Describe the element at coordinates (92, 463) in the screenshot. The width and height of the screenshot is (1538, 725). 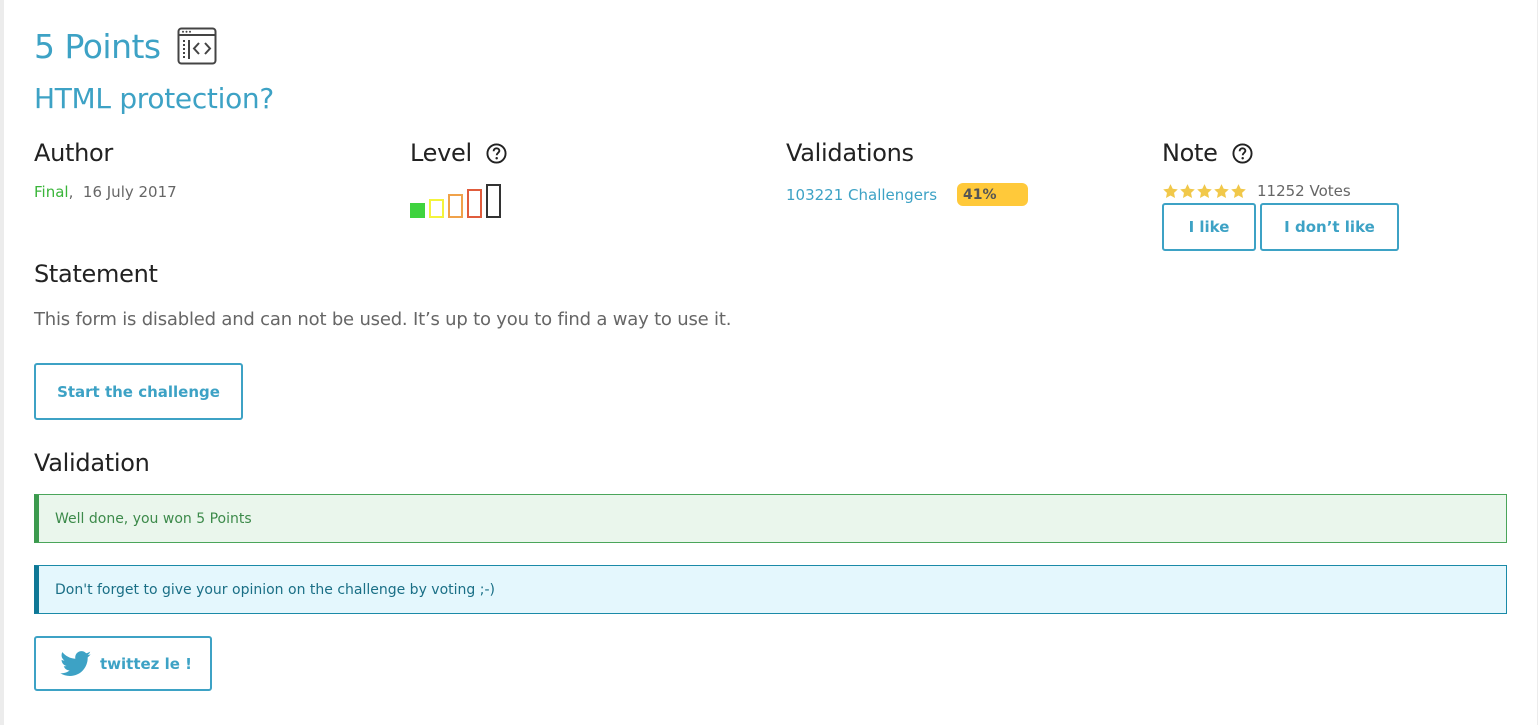
I see `validation-heading: Validation` at that location.